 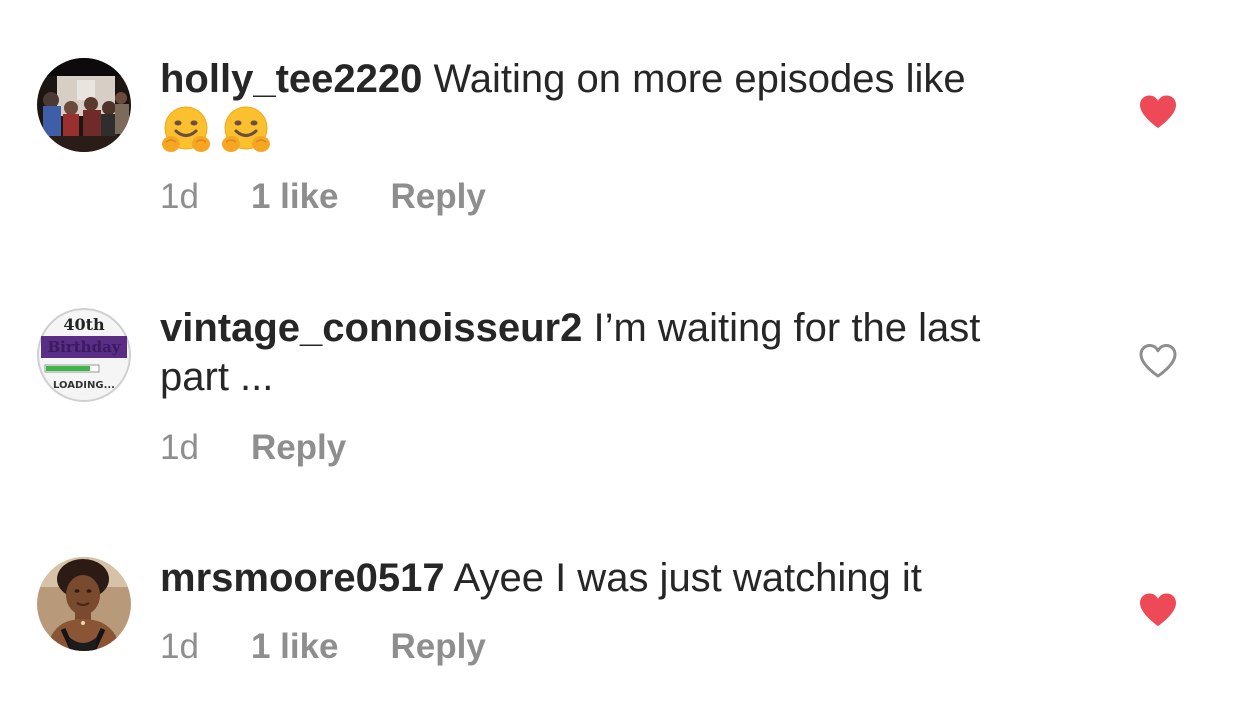 I want to click on emoji-row, so click(x=610, y=130).